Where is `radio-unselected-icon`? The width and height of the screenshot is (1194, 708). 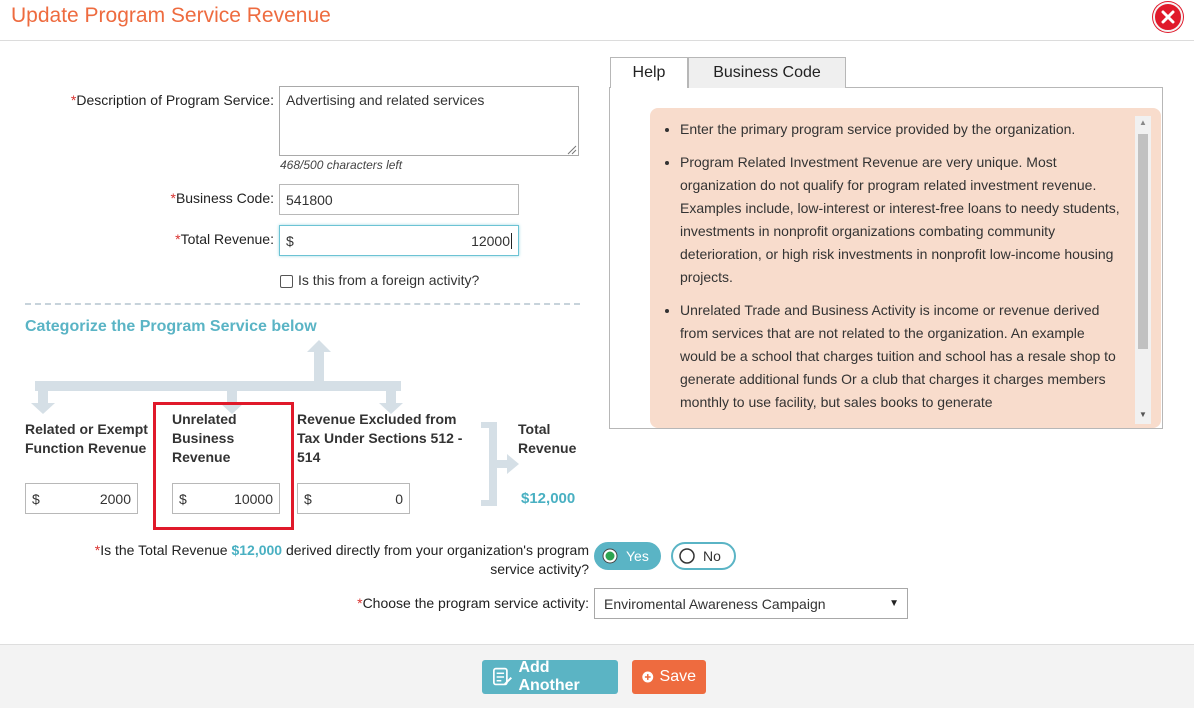 radio-unselected-icon is located at coordinates (687, 556).